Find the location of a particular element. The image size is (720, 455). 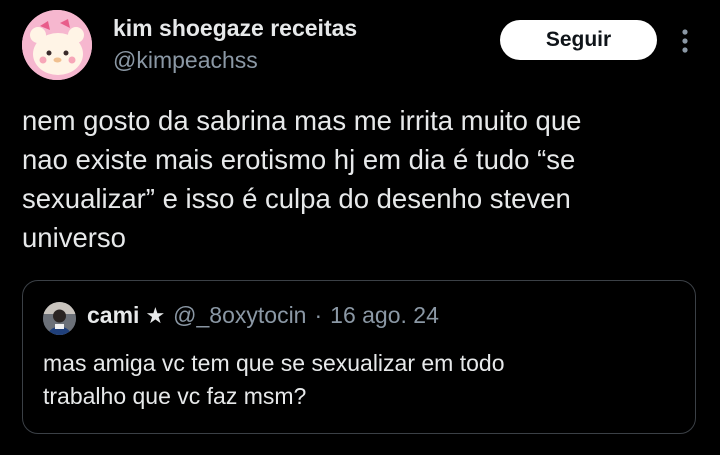

quote-author-handle: @_8oxytocin is located at coordinates (239, 315).